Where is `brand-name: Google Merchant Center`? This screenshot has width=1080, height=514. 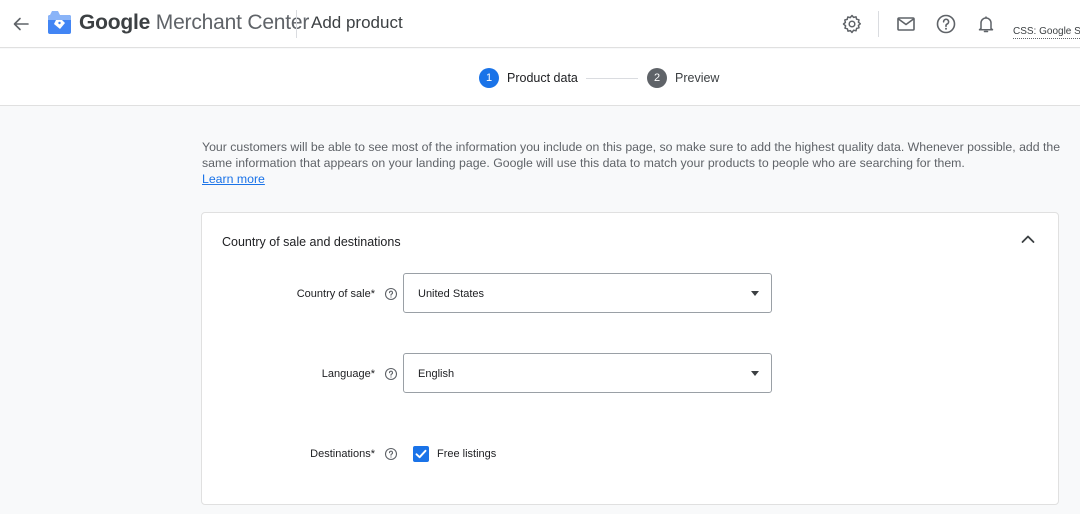
brand-name: Google Merchant Center is located at coordinates (194, 23).